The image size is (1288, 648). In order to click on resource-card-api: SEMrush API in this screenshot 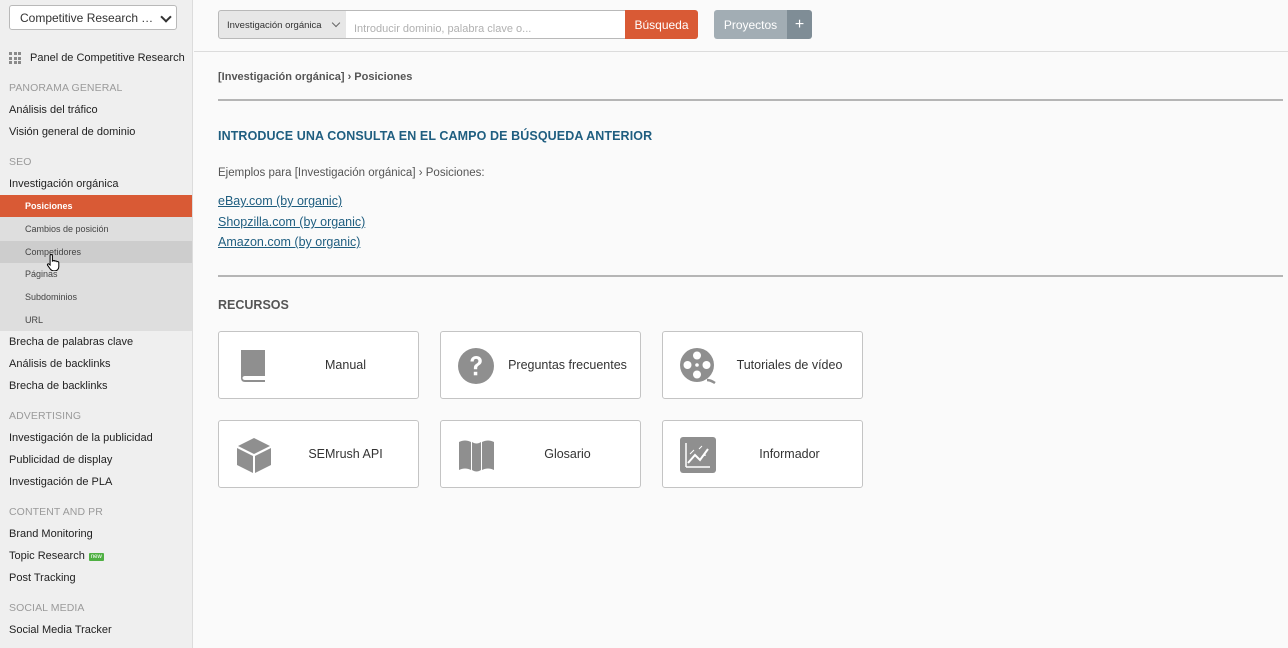, I will do `click(318, 454)`.